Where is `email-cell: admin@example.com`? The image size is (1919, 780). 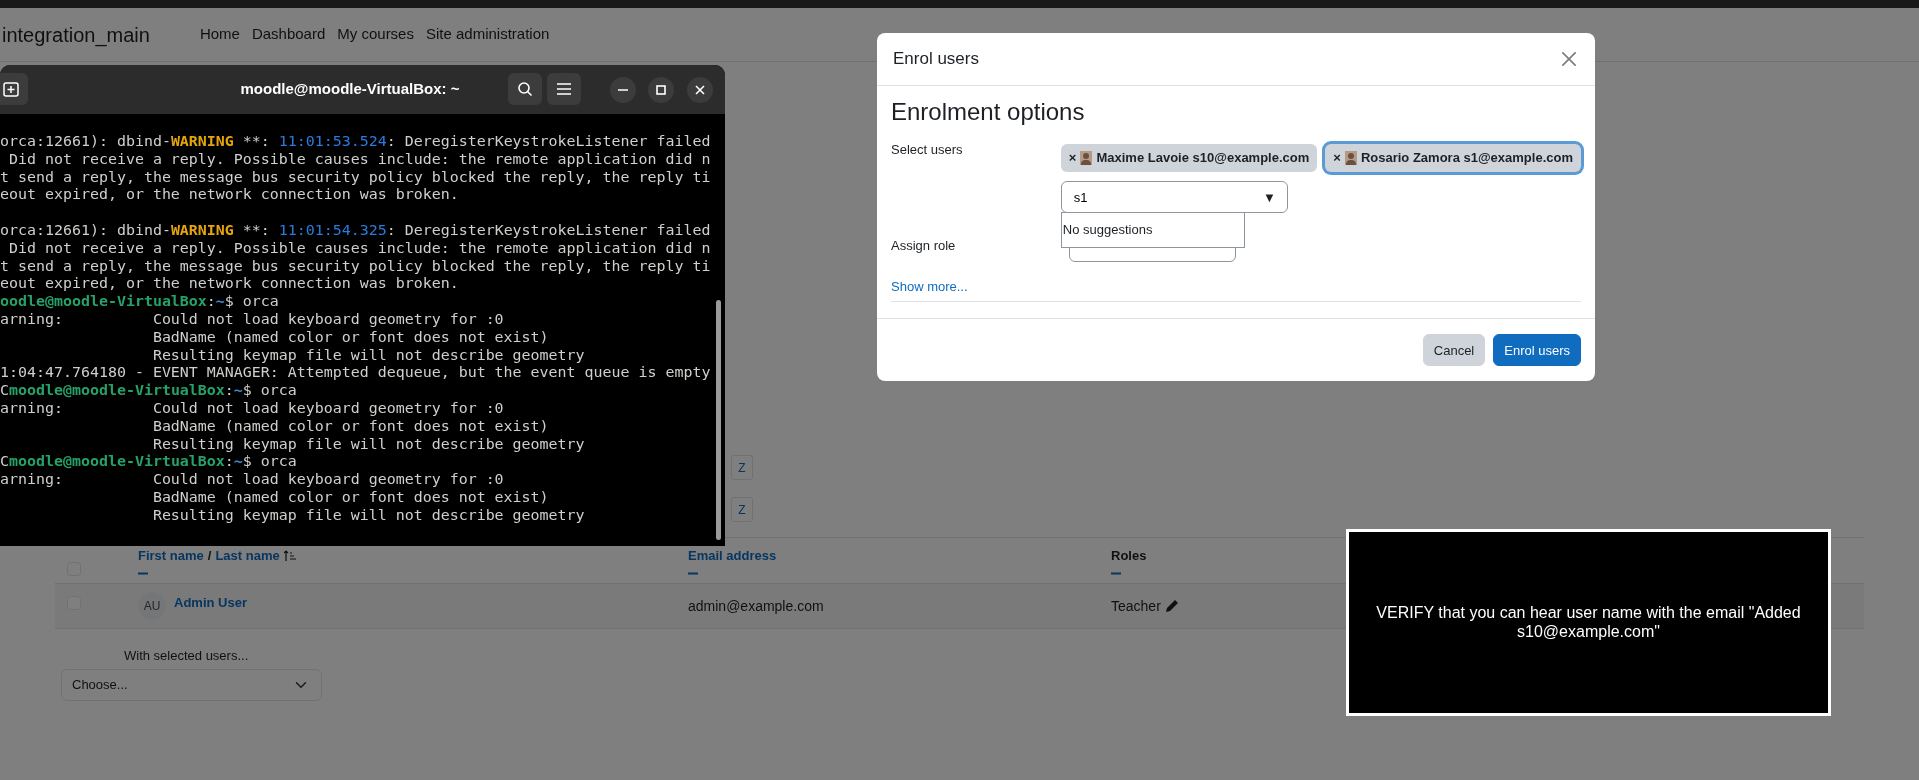
email-cell: admin@example.com is located at coordinates (899, 606).